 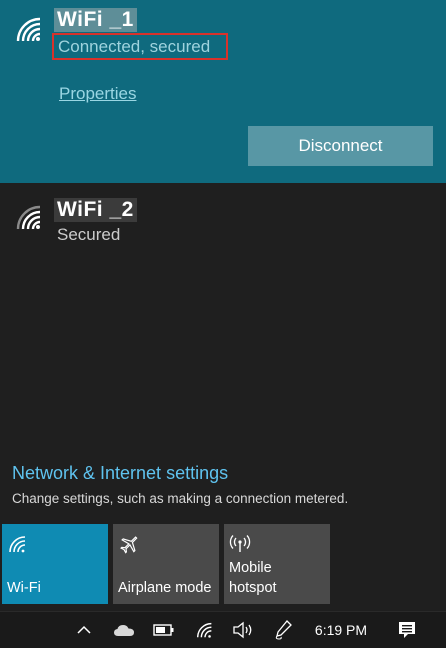 I want to click on tile-label: Mobile hotspot, so click(x=253, y=578).